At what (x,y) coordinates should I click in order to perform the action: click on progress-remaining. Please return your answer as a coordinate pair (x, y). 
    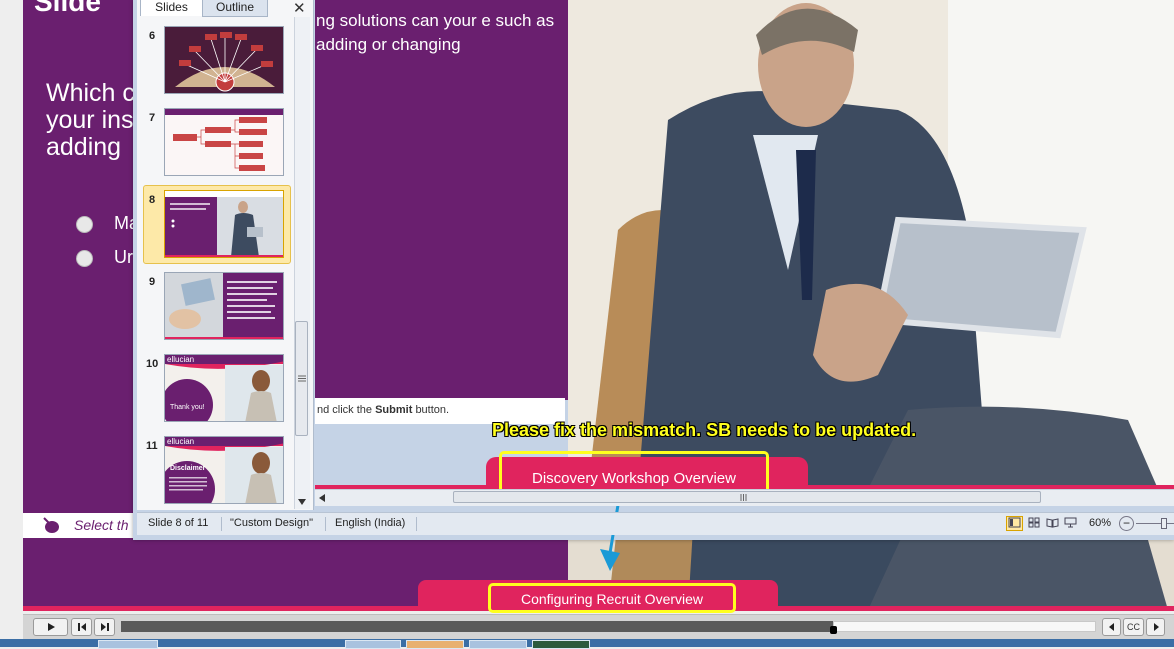
    Looking at the image, I should click on (964, 626).